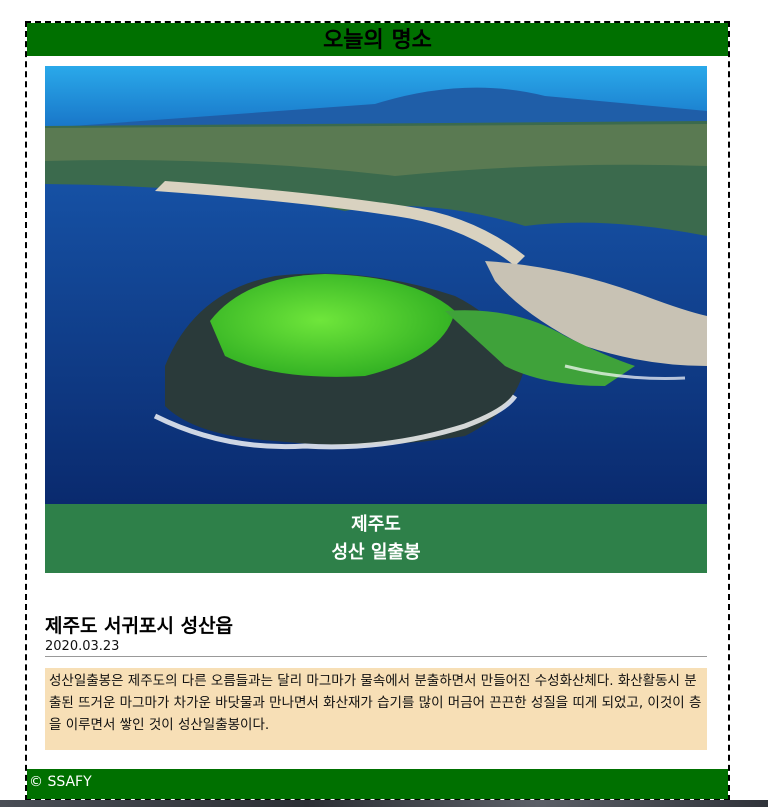  Describe the element at coordinates (139, 626) in the screenshot. I see `place-address: 제주도 서귀포시 성산읍` at that location.